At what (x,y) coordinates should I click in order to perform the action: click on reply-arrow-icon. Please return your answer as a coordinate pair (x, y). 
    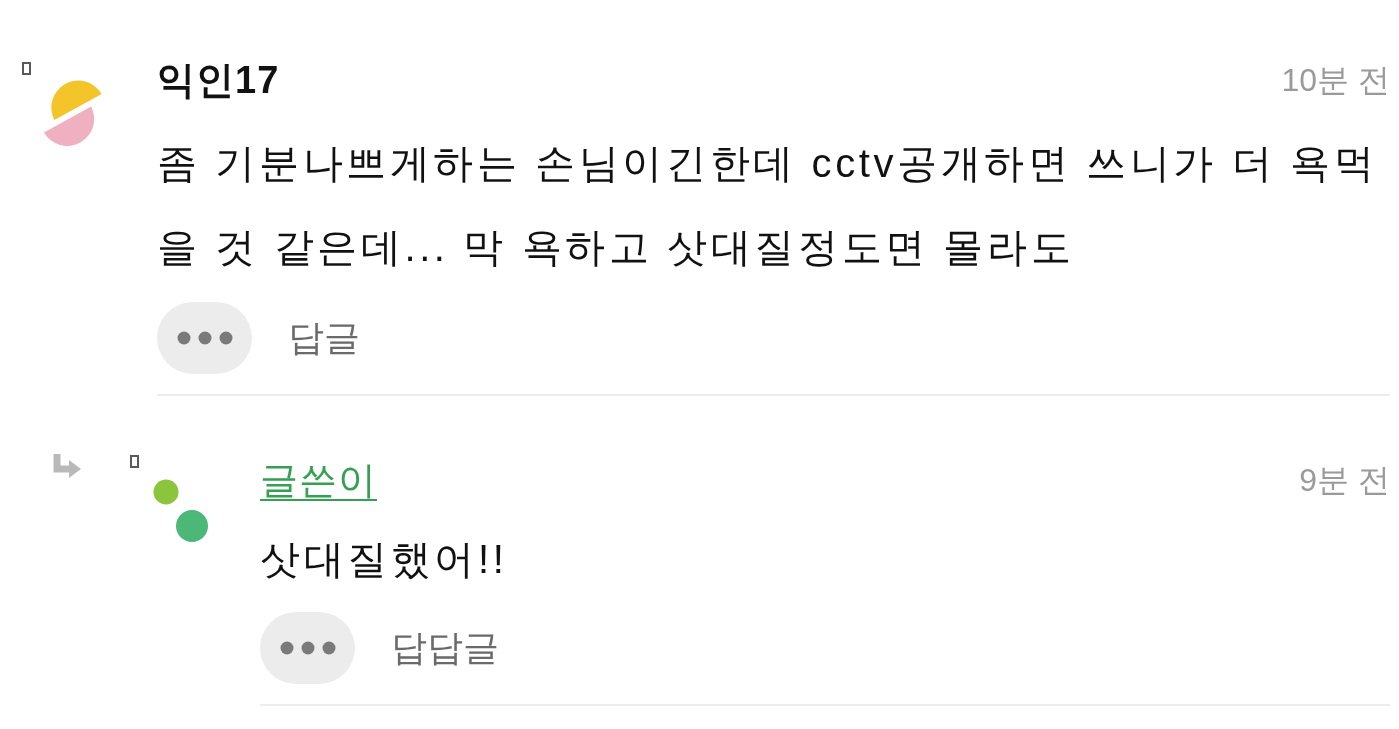
    Looking at the image, I should click on (67, 466).